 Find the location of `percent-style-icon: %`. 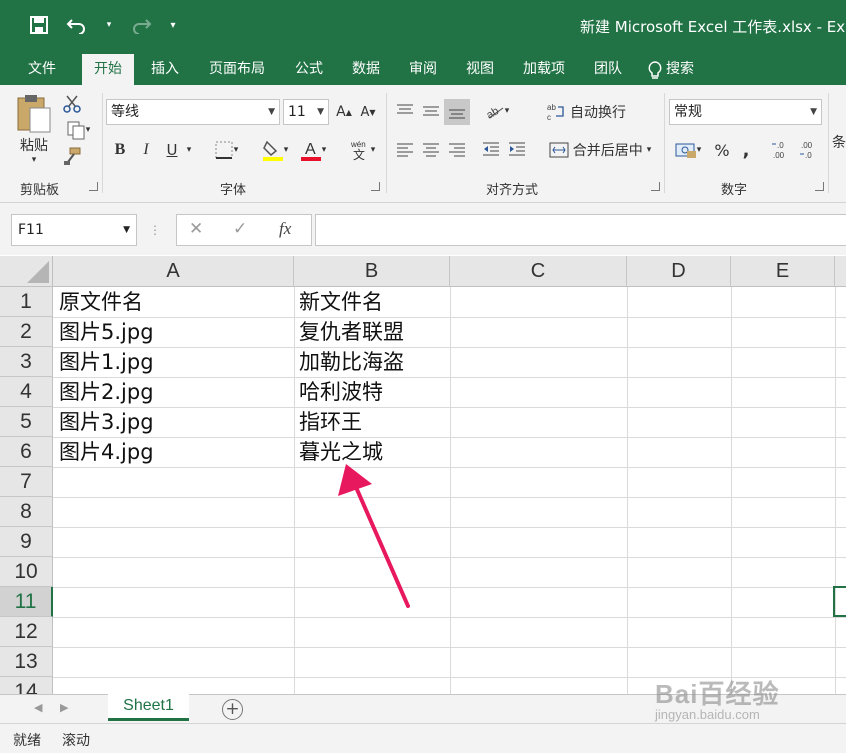

percent-style-icon: % is located at coordinates (722, 150).